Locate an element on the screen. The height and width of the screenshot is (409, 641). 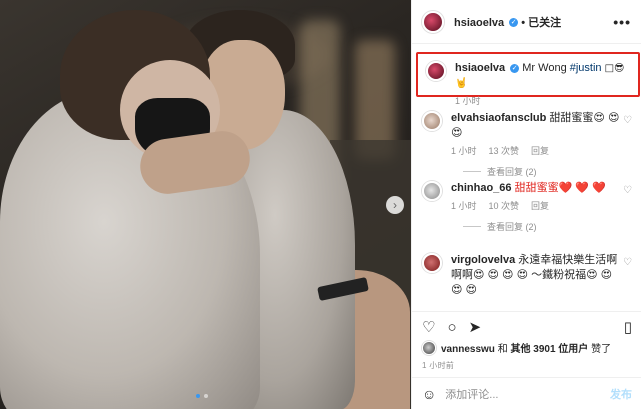
comment-likes: 13 次赞 is located at coordinates (504, 150).